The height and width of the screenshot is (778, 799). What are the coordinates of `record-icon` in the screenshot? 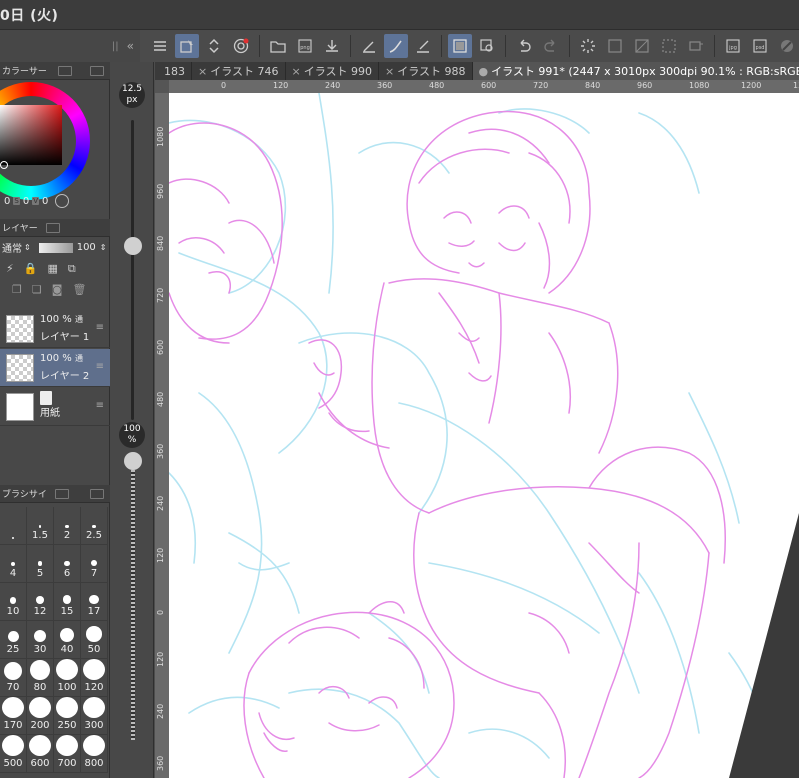 It's located at (241, 46).